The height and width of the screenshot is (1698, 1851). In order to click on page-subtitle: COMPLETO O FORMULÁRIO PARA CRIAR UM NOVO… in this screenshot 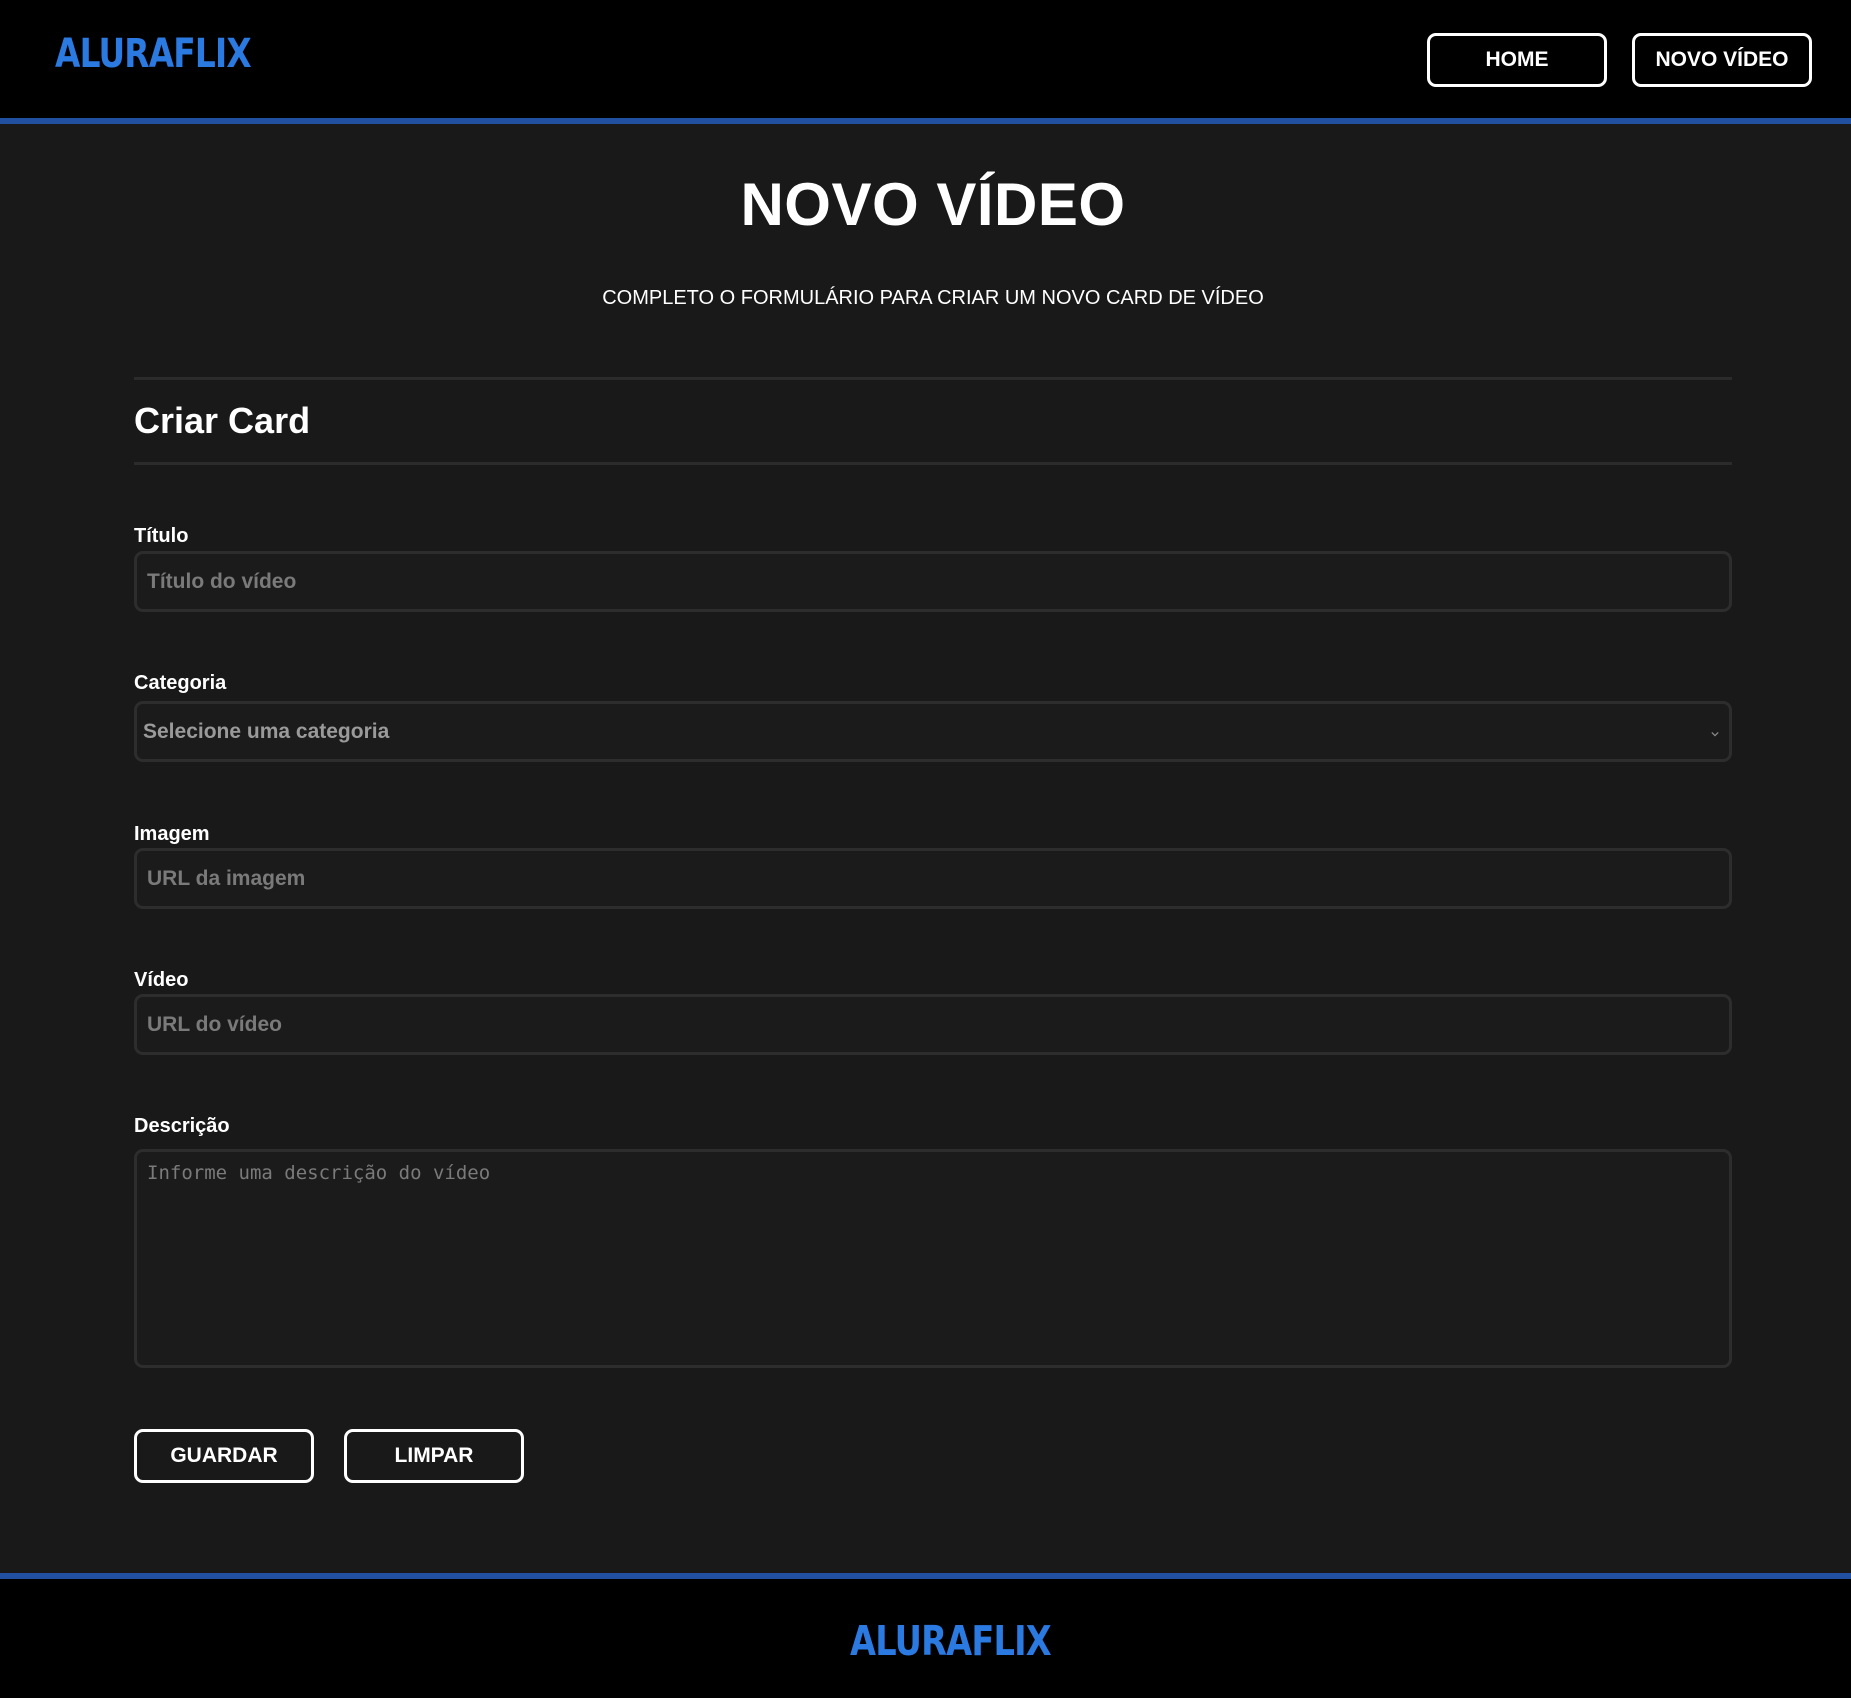, I will do `click(933, 298)`.